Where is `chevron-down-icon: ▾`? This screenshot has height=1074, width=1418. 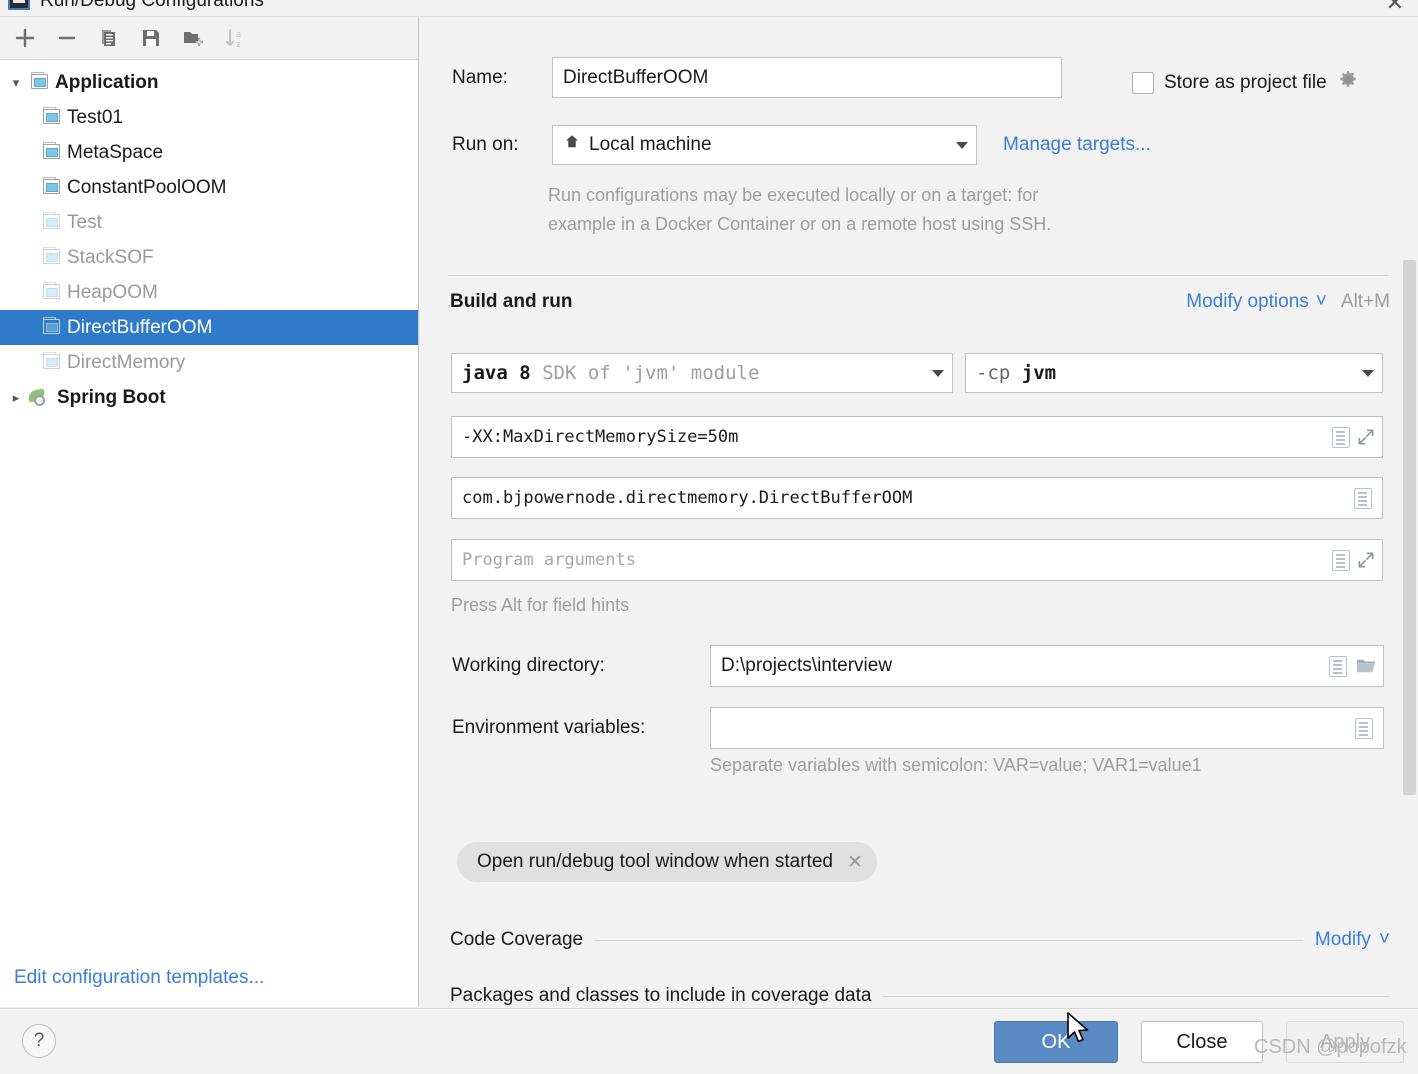 chevron-down-icon: ▾ is located at coordinates (16, 83).